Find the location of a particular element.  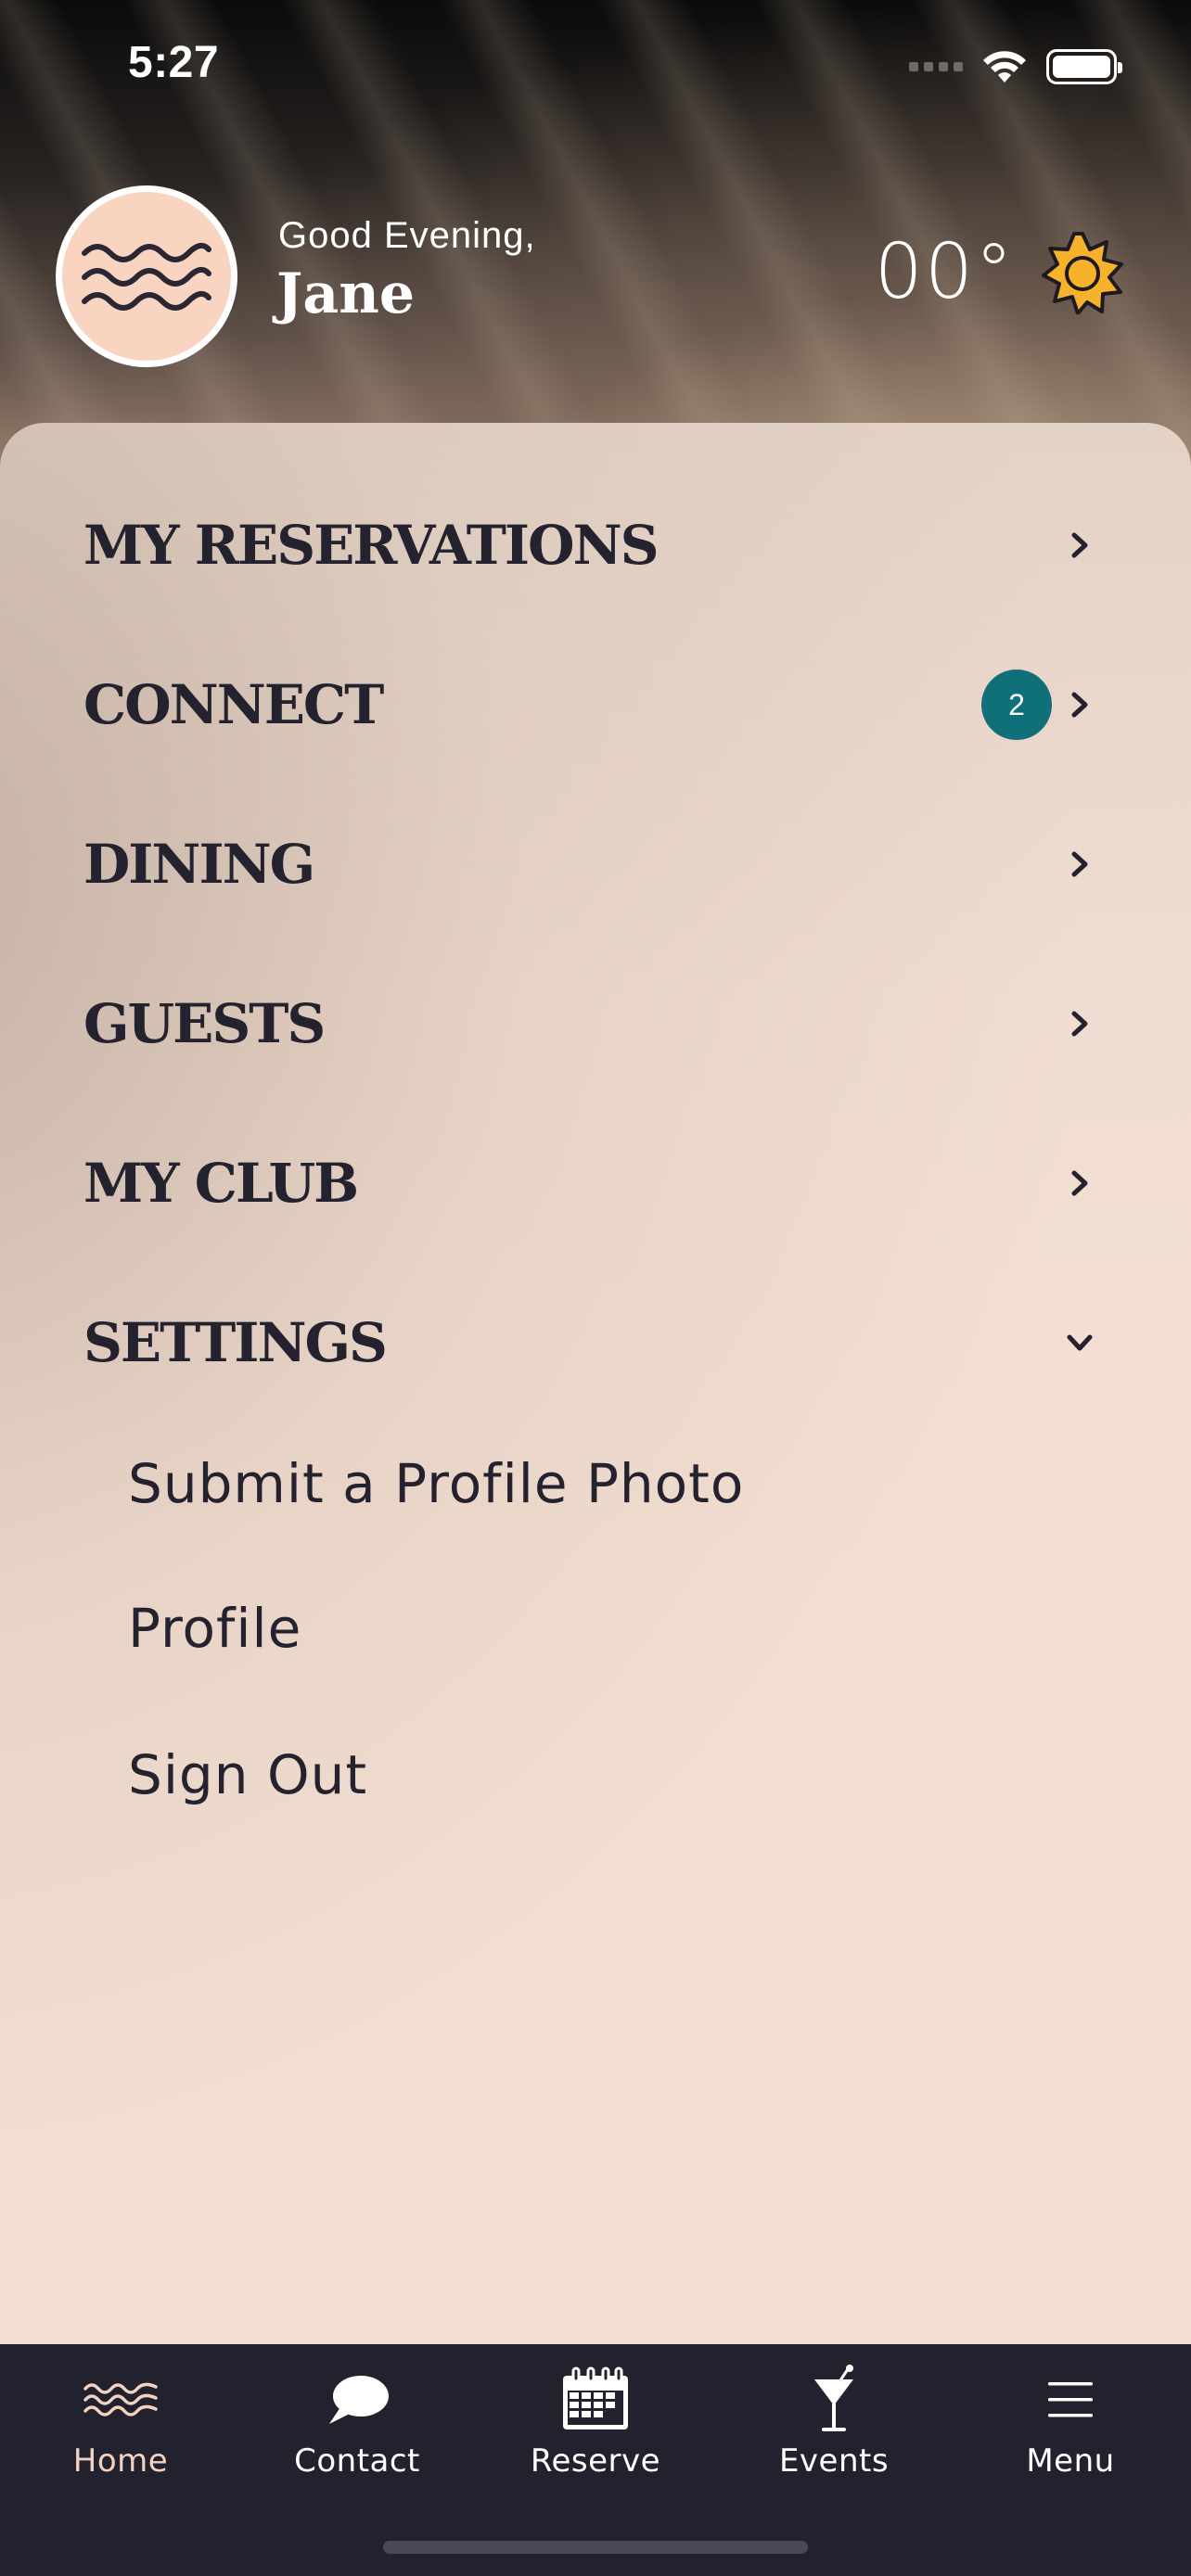

avatar is located at coordinates (146, 276).